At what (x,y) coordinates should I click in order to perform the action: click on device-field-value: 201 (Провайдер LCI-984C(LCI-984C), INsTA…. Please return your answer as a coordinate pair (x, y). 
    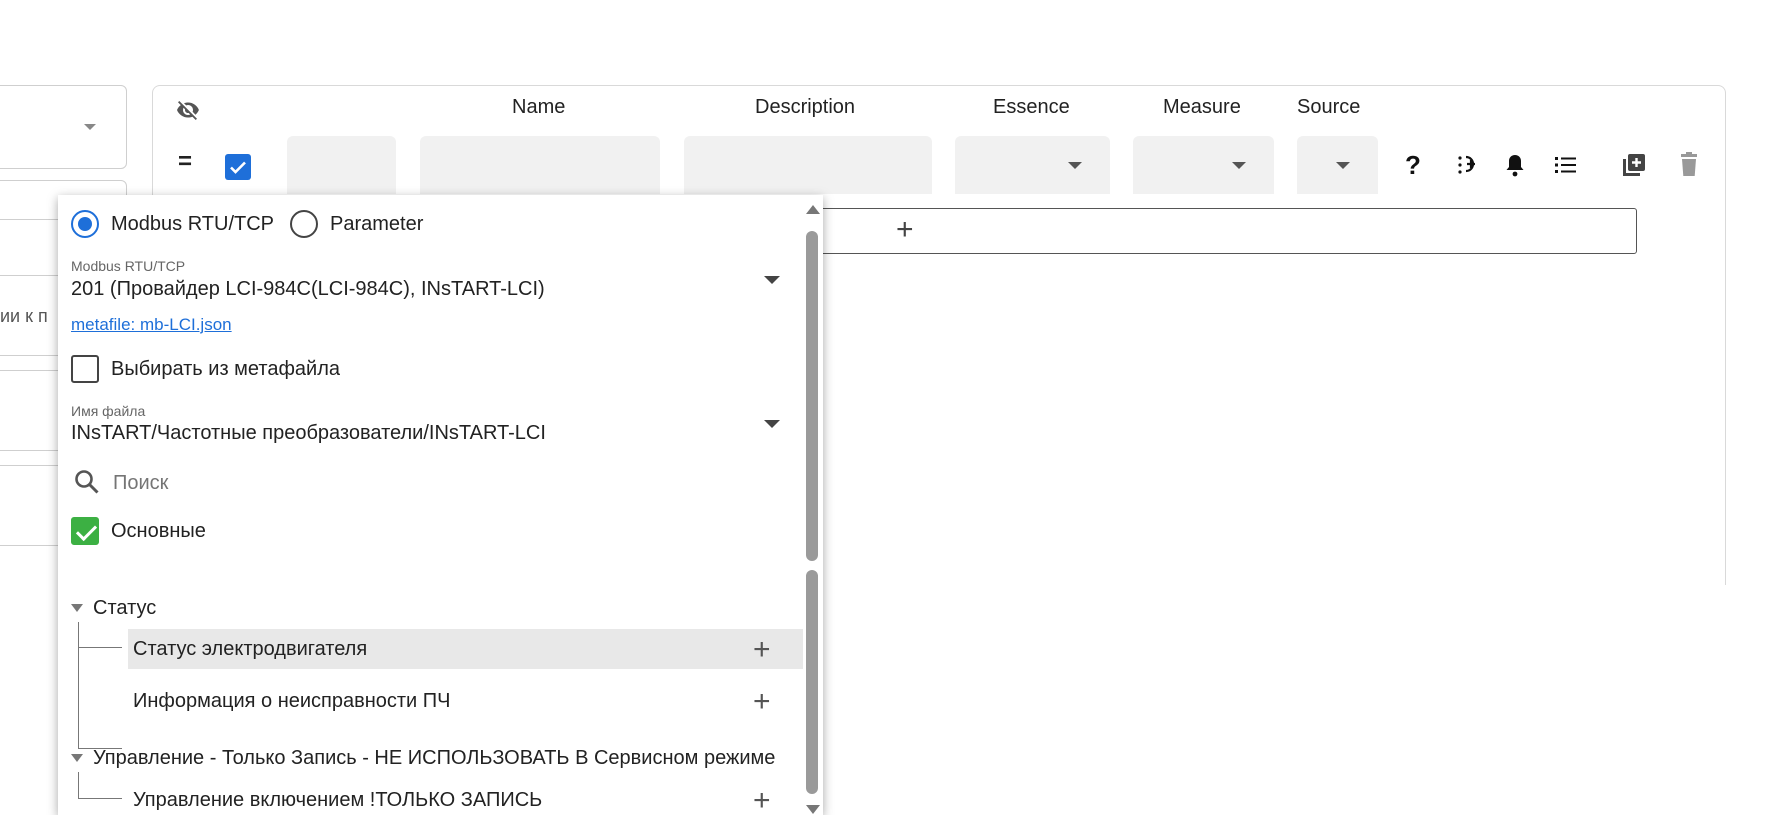
    Looking at the image, I should click on (308, 289).